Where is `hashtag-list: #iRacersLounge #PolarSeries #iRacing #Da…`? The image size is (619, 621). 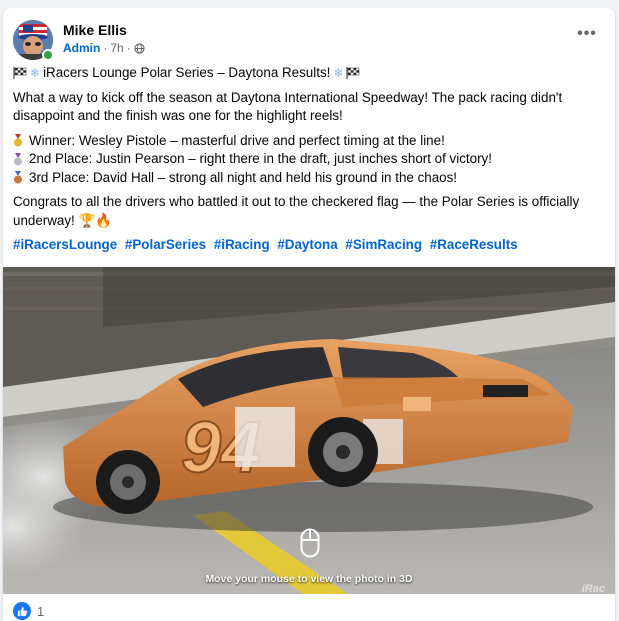 hashtag-list: #iRacersLounge #PolarSeries #iRacing #Da… is located at coordinates (308, 245).